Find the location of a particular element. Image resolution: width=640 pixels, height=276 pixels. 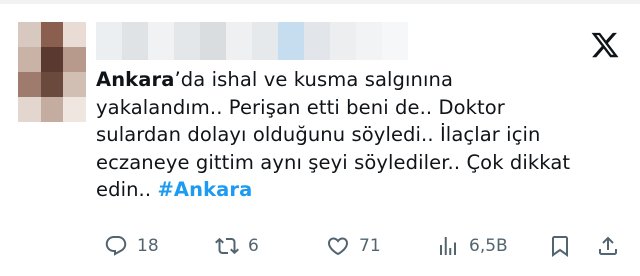

share-button is located at coordinates (612, 246).